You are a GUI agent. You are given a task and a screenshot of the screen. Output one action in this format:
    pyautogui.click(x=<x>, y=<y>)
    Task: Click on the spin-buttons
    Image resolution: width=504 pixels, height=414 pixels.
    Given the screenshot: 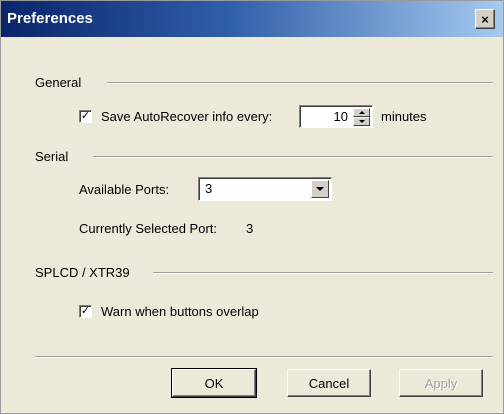 What is the action you would take?
    pyautogui.click(x=361, y=117)
    